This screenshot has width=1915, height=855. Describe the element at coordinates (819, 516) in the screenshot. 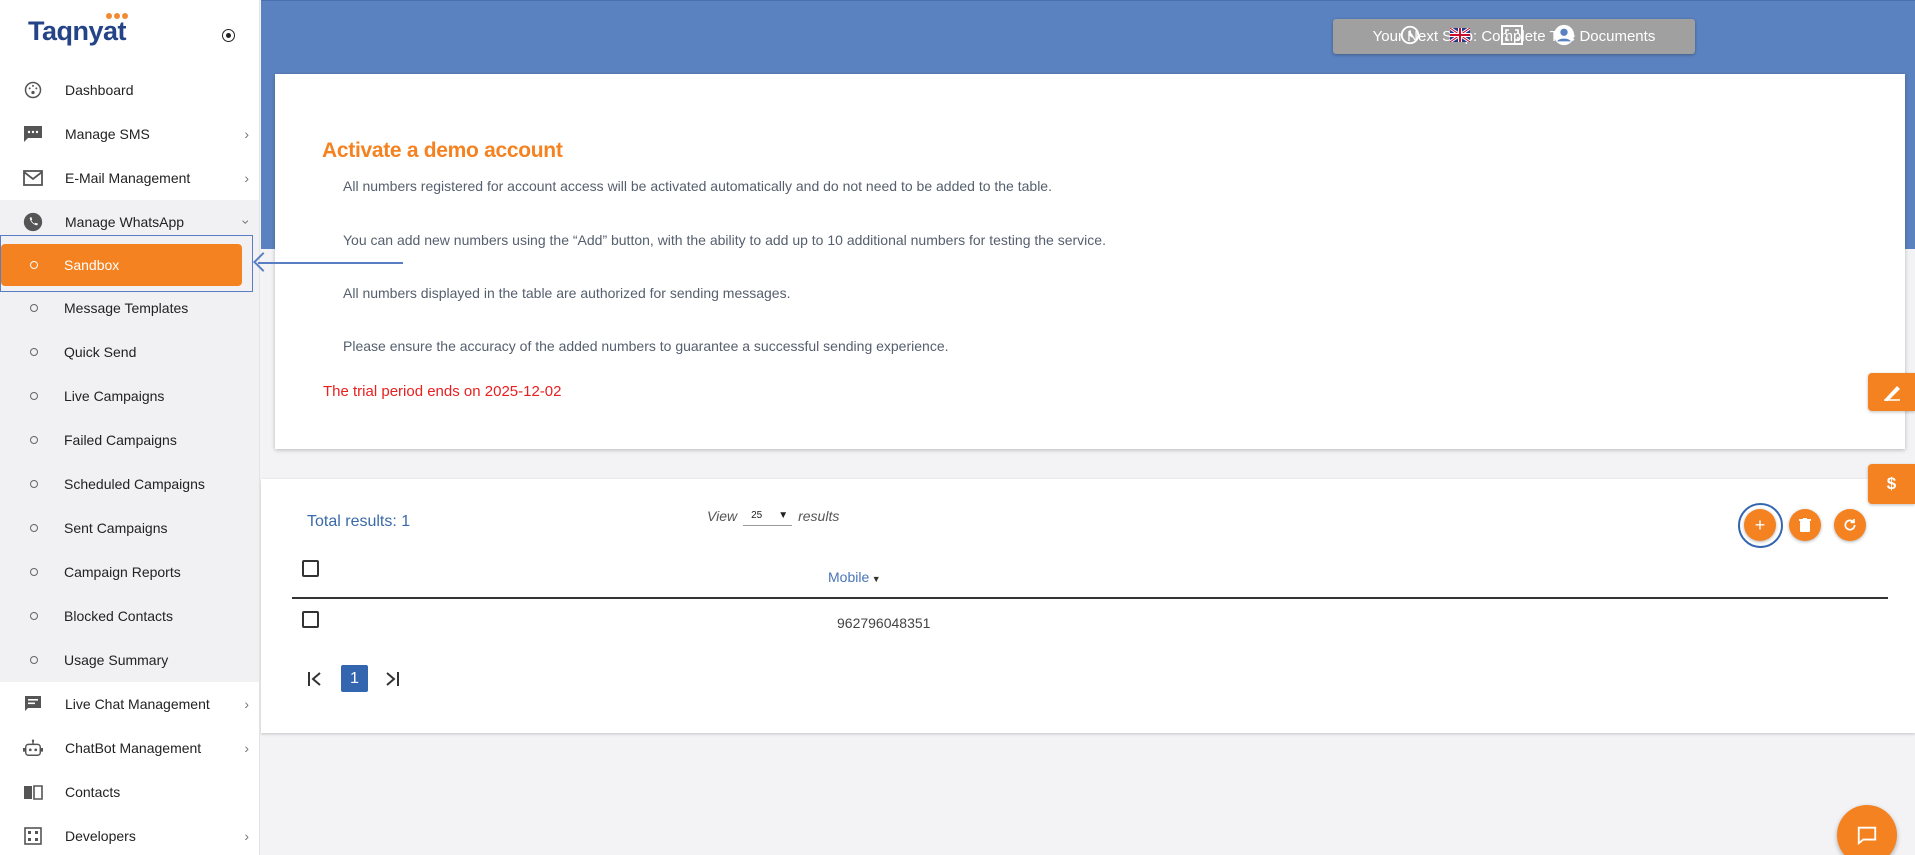

I see `results-label: results` at that location.